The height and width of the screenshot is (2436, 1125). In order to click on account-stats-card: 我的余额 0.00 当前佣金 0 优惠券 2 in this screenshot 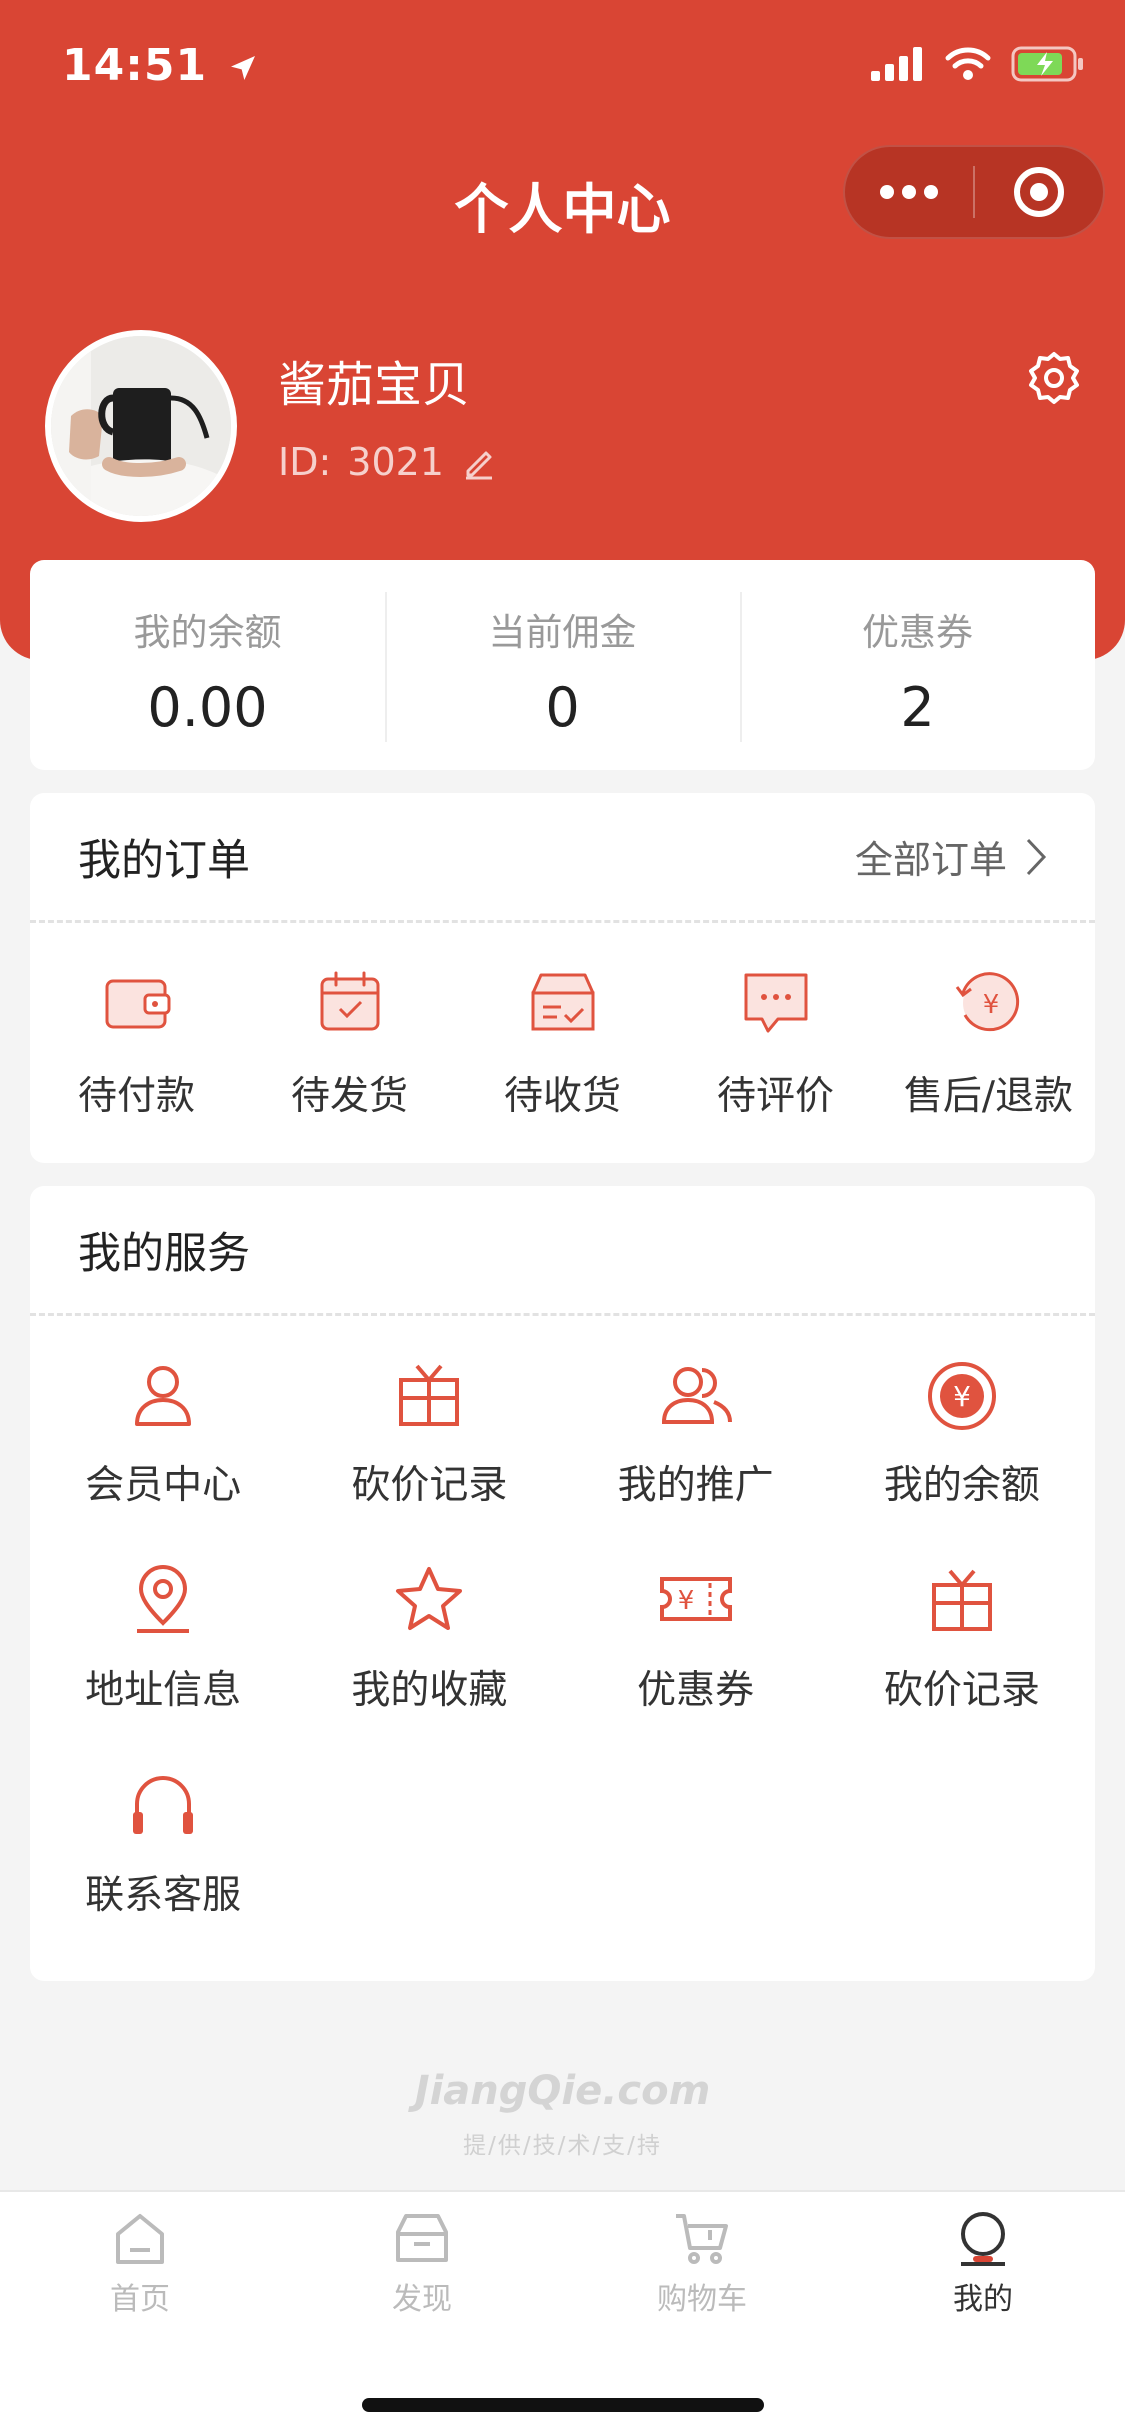, I will do `click(562, 665)`.